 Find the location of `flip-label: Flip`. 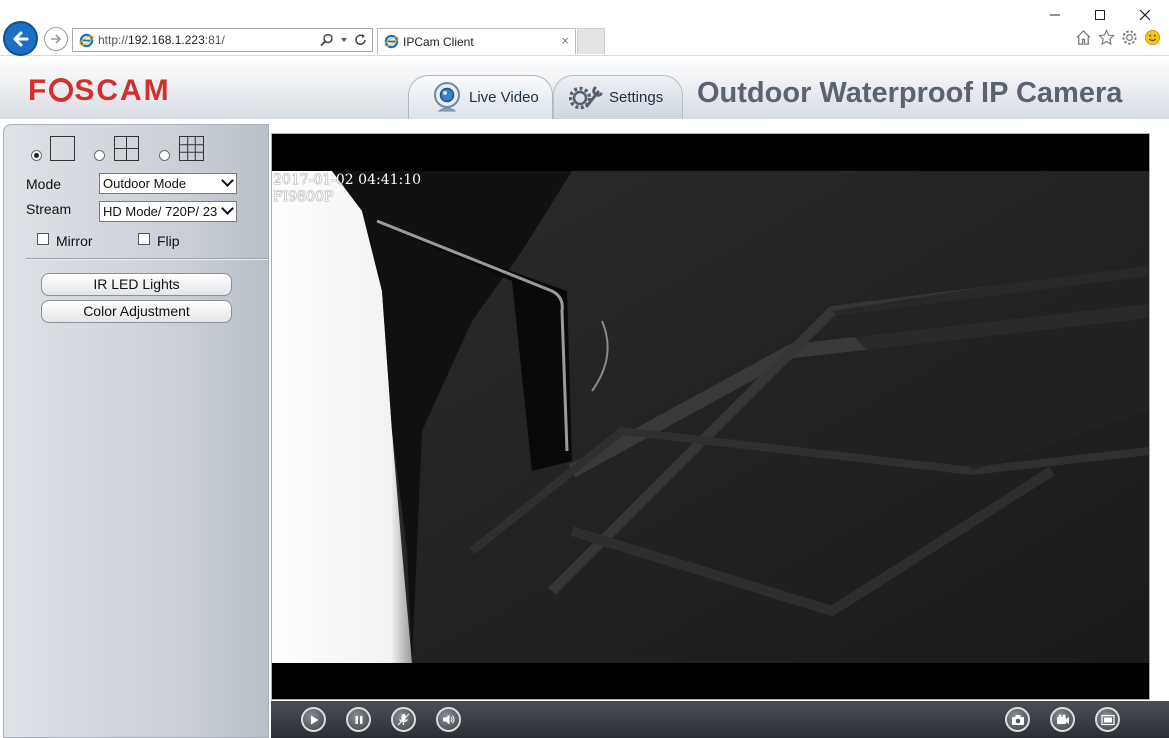

flip-label: Flip is located at coordinates (168, 241).